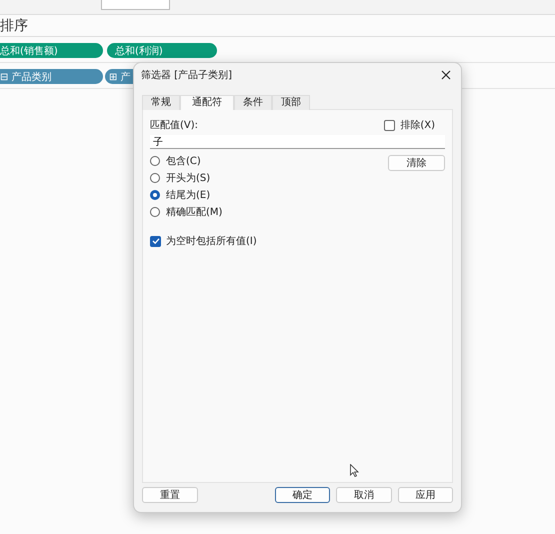  What do you see at coordinates (207, 102) in the screenshot?
I see `tab: 通配符` at bounding box center [207, 102].